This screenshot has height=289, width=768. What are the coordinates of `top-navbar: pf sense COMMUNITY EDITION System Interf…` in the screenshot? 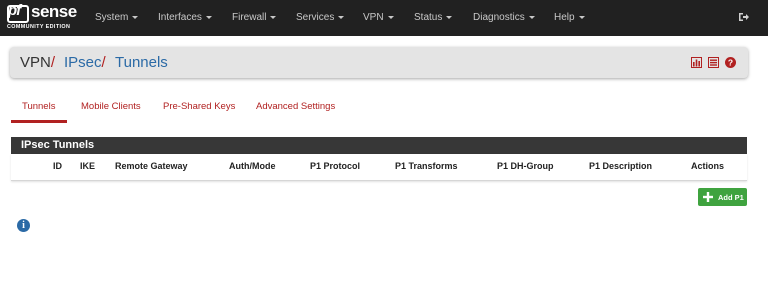 It's located at (384, 18).